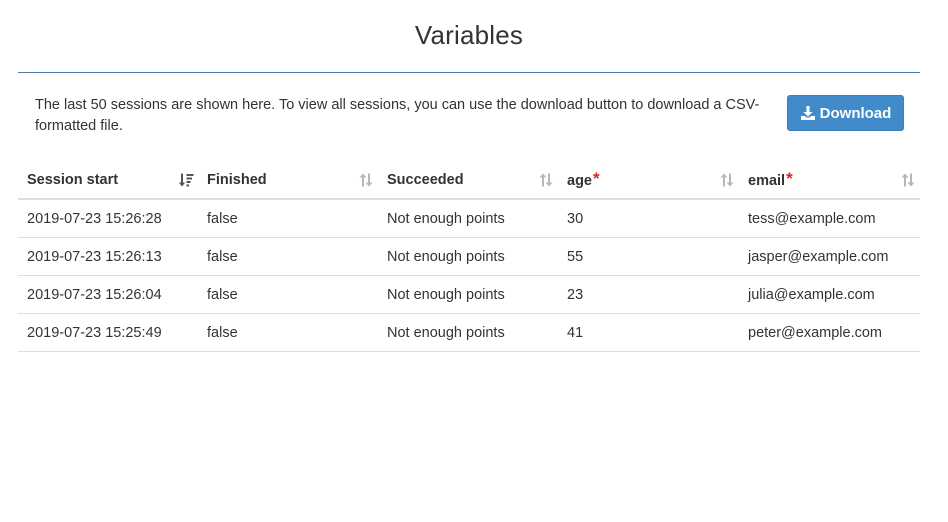 The height and width of the screenshot is (522, 948). Describe the element at coordinates (648, 180) in the screenshot. I see `column-header-age: age*` at that location.